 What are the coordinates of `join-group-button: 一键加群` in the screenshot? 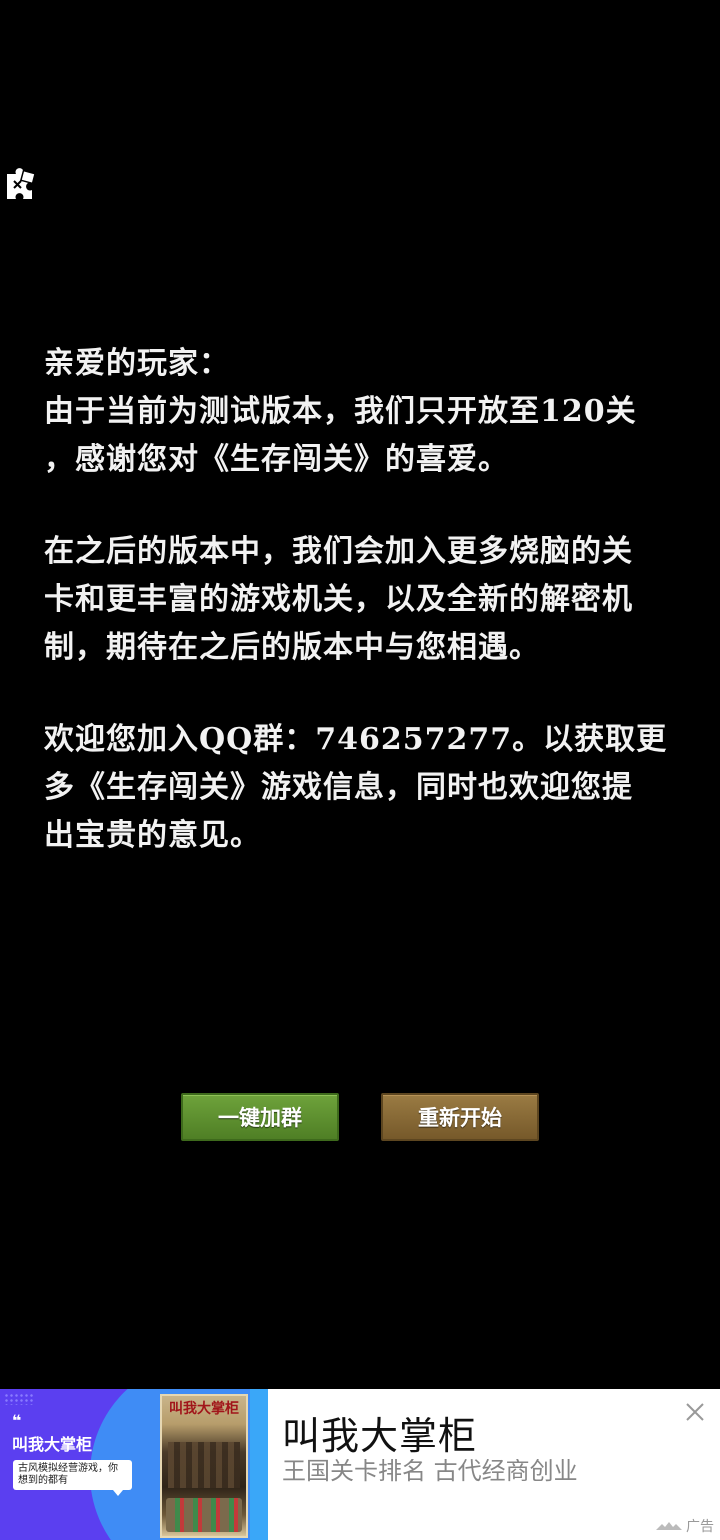 It's located at (260, 1117).